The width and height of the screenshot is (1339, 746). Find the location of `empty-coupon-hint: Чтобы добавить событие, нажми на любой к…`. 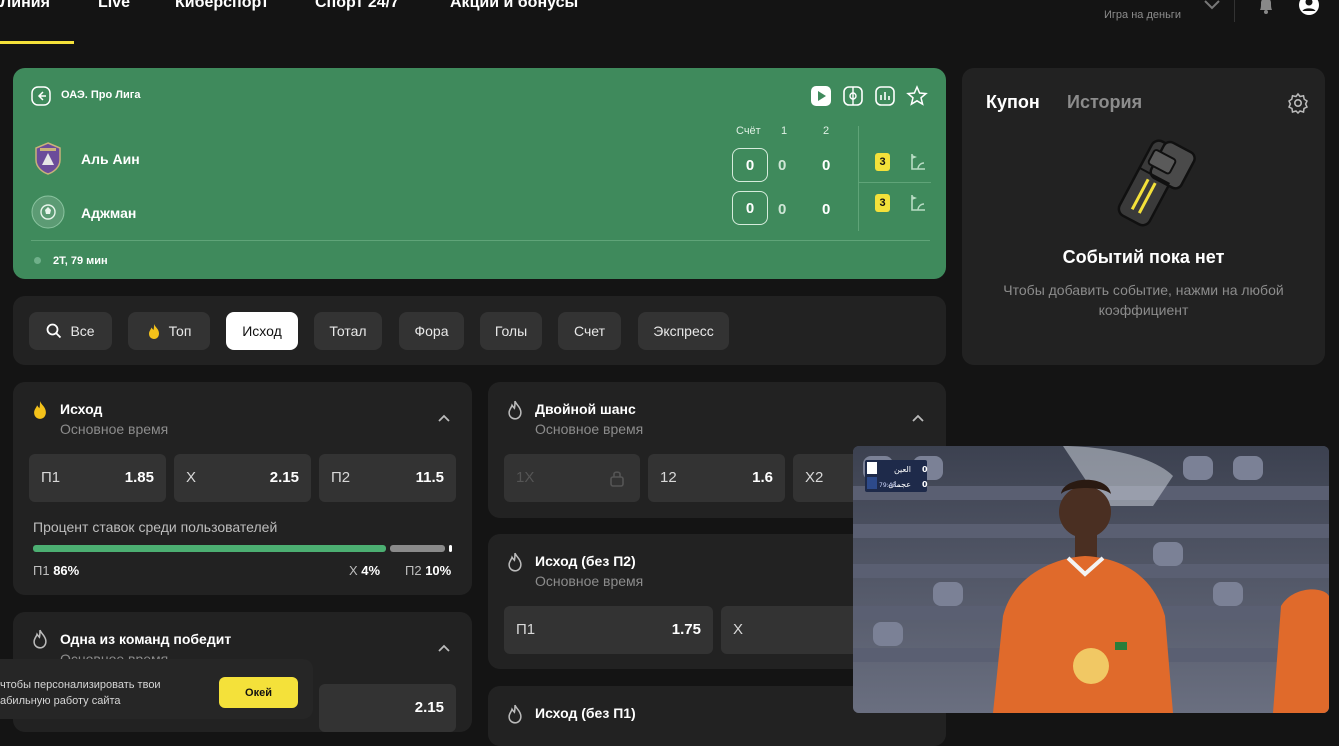

empty-coupon-hint: Чтобы добавить событие, нажми на любой к… is located at coordinates (1143, 300).